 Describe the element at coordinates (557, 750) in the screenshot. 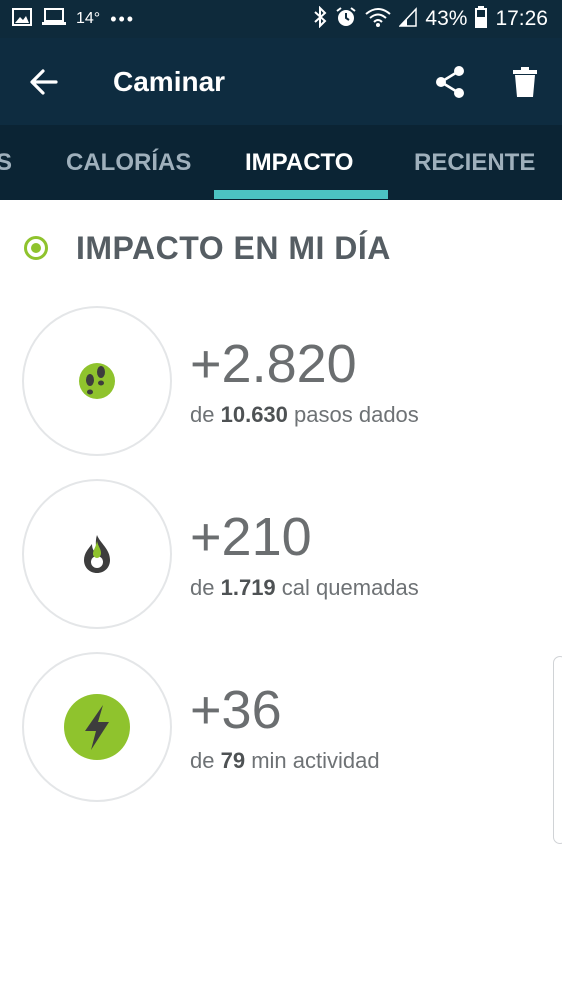

I see `edge-panel-handle` at that location.